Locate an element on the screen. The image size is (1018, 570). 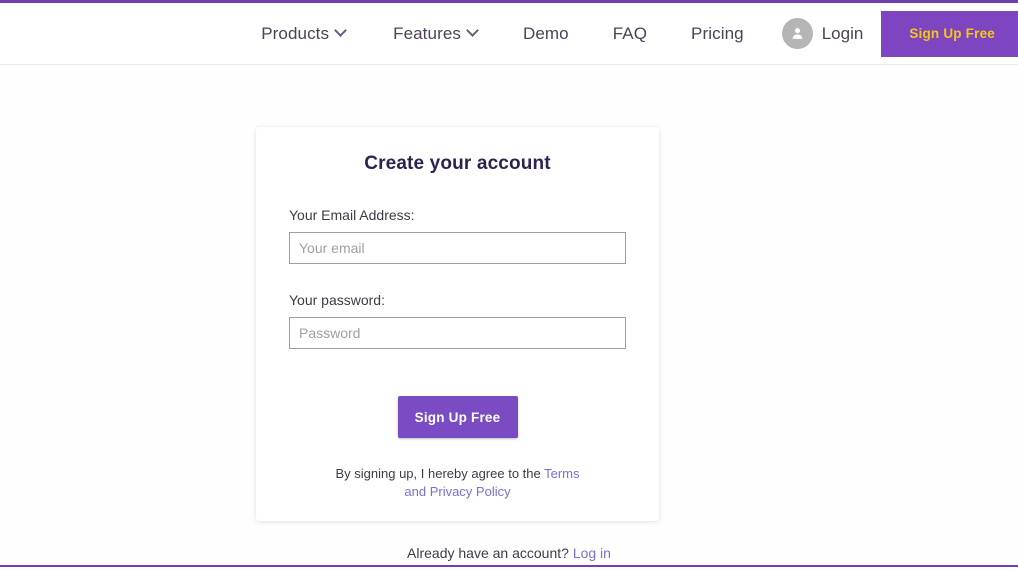
email-input is located at coordinates (457, 248).